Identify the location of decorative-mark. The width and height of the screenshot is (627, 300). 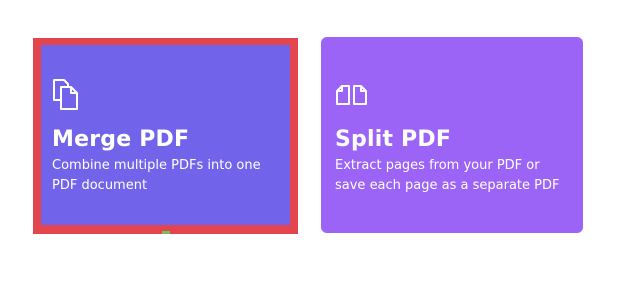
(166, 232).